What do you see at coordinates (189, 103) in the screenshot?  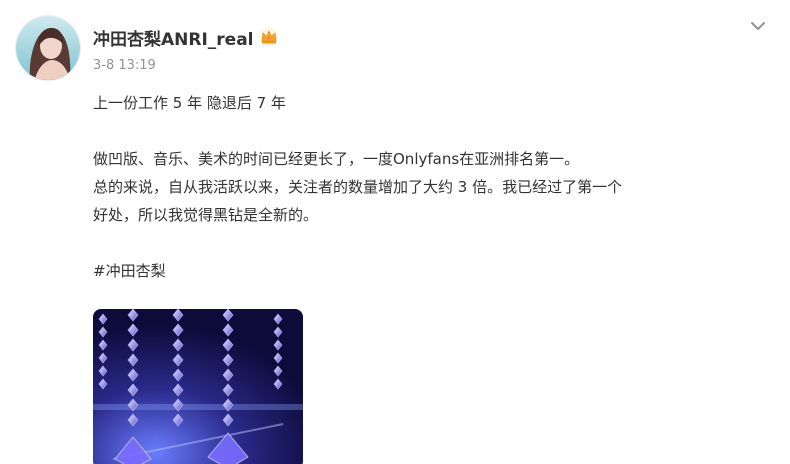 I see `post-text-line: 上一份工作 5 年 隐退后 7 年` at bounding box center [189, 103].